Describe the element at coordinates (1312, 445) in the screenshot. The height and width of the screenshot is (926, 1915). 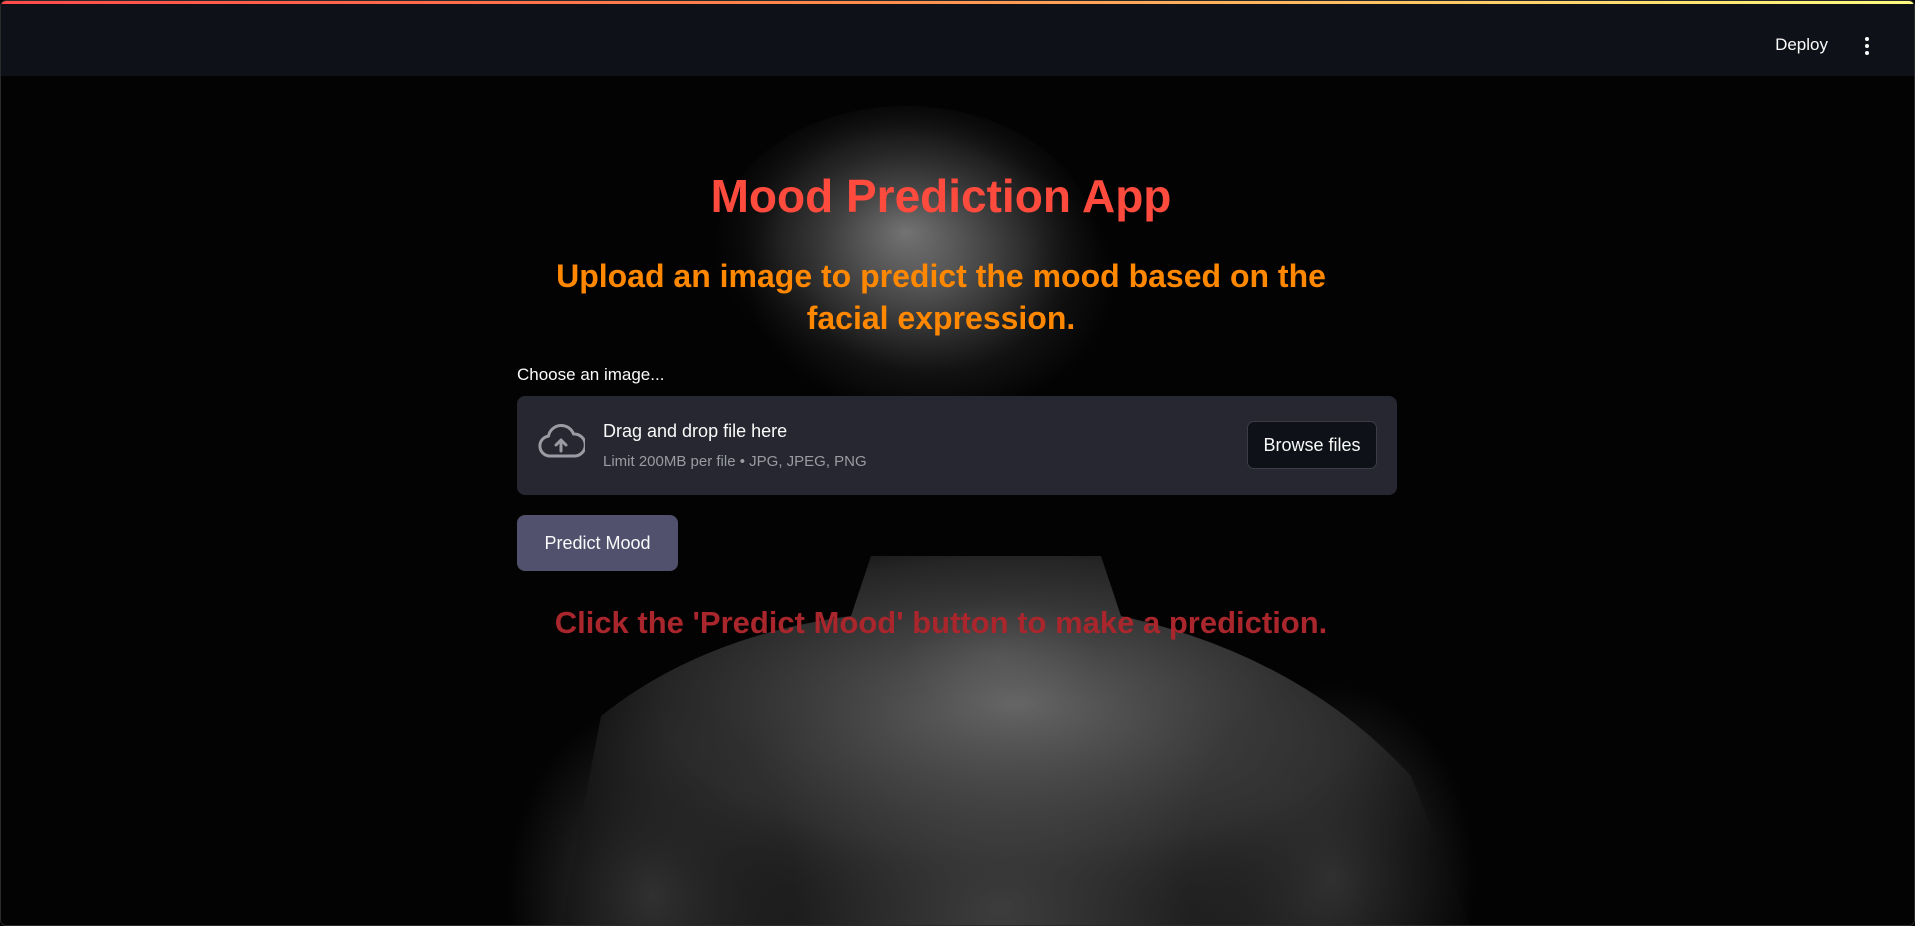
I see `browse-files-button: Browse files` at that location.